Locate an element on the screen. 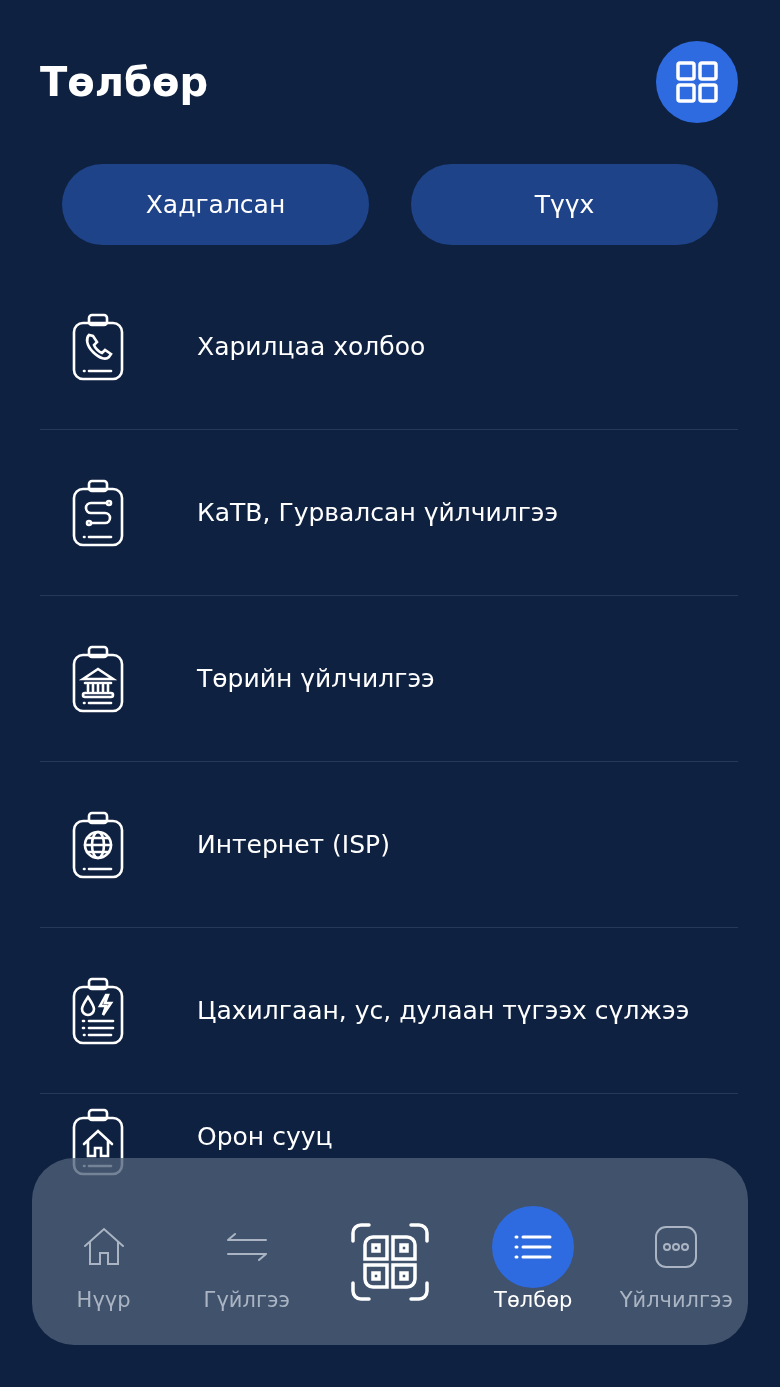 The height and width of the screenshot is (1387, 780). nav-tab: Үйлчилгээ is located at coordinates (676, 1258).